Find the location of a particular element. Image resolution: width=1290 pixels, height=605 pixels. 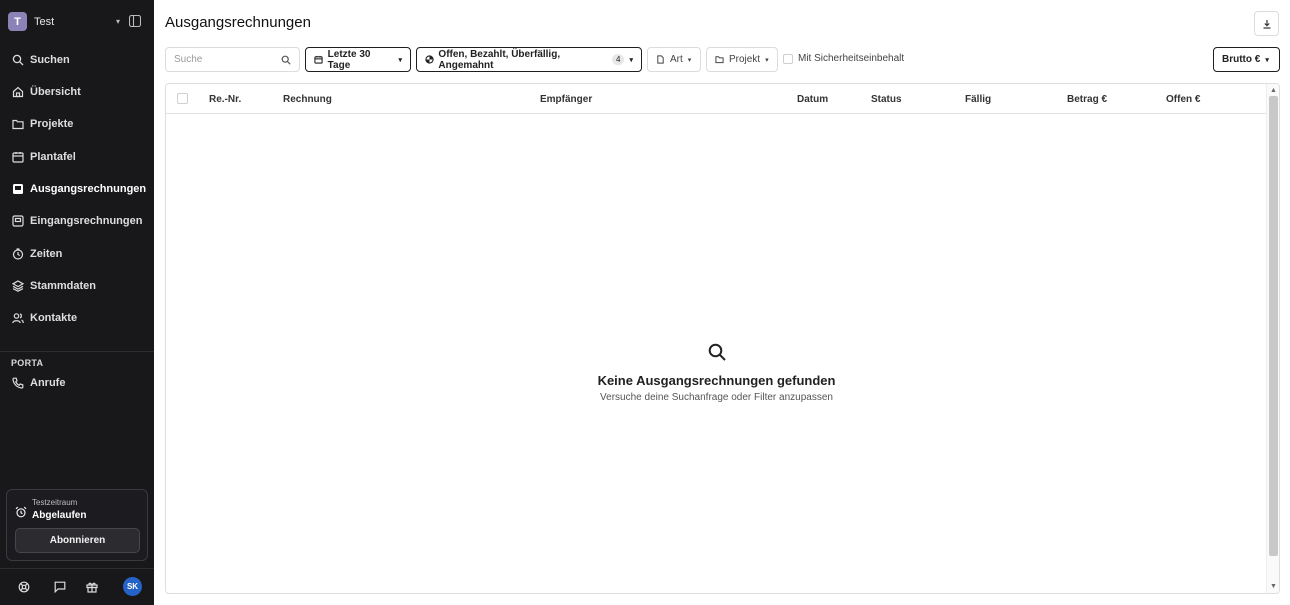

vertical-scrollbar: ▲ ▼ is located at coordinates (1272, 338).